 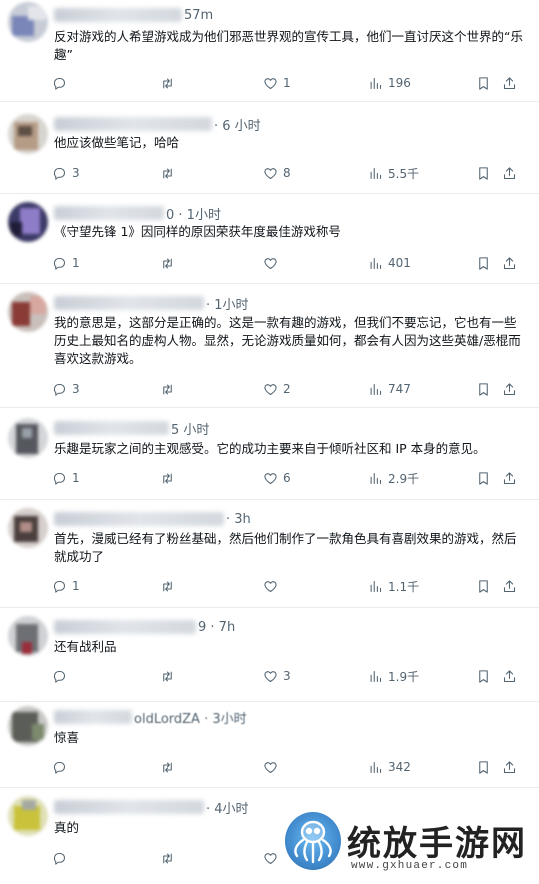 What do you see at coordinates (237, 124) in the screenshot?
I see `tweet-time: · 6 小时` at bounding box center [237, 124].